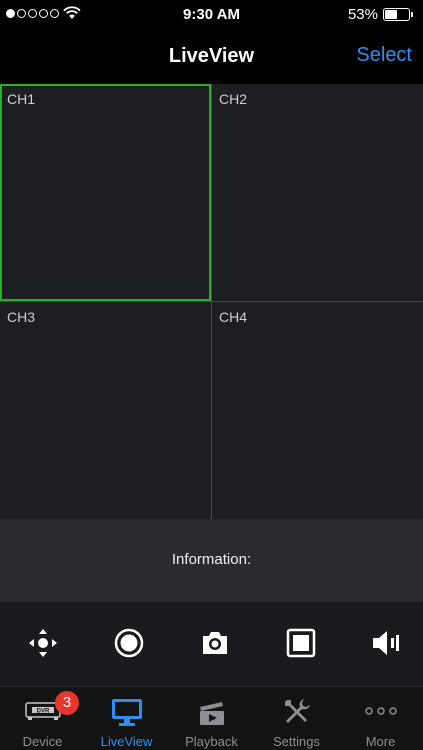 The width and height of the screenshot is (423, 750). Describe the element at coordinates (126, 712) in the screenshot. I see `monitor-icon` at that location.